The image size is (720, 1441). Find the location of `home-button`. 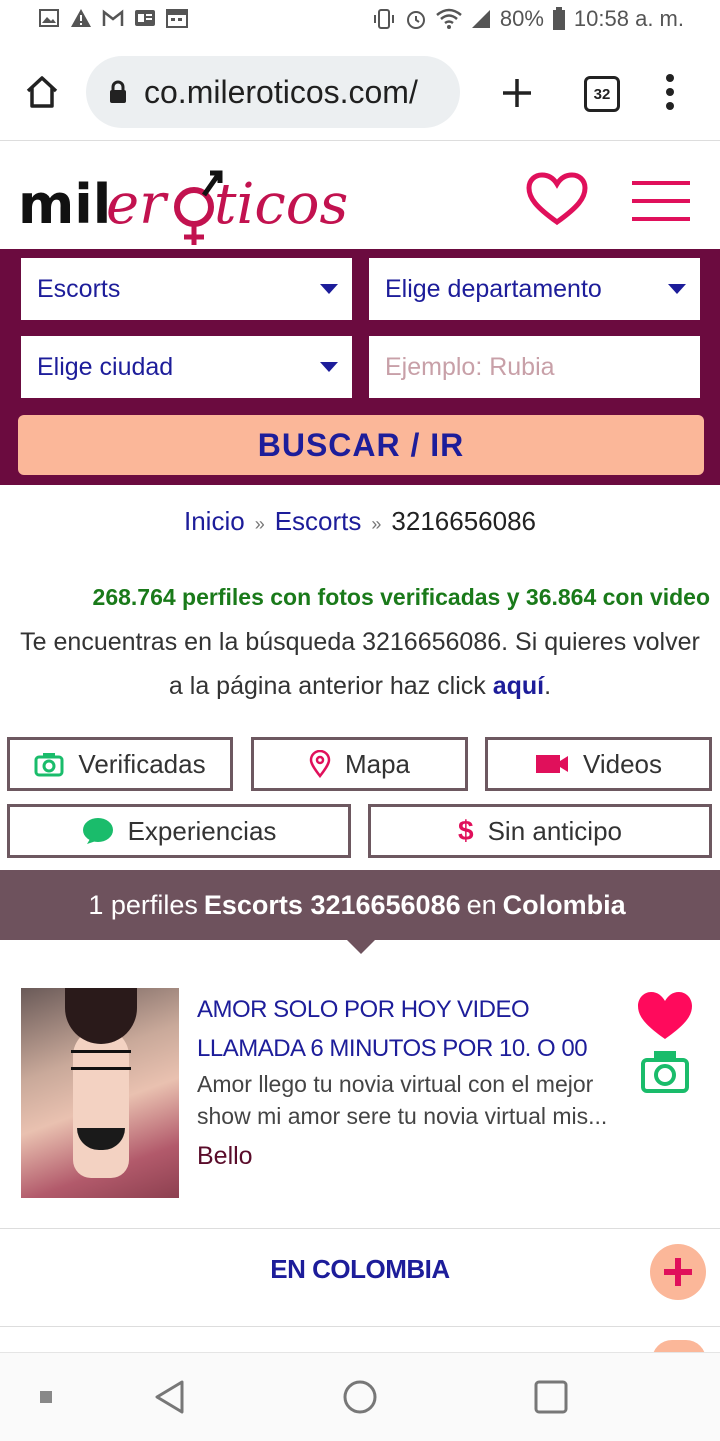

home-button is located at coordinates (42, 92).